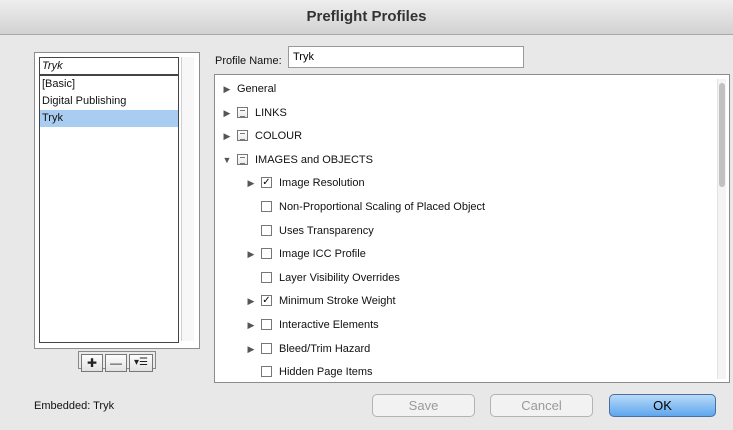  I want to click on tree-row: ▼ IMAGES and OBJECTS, so click(460, 160).